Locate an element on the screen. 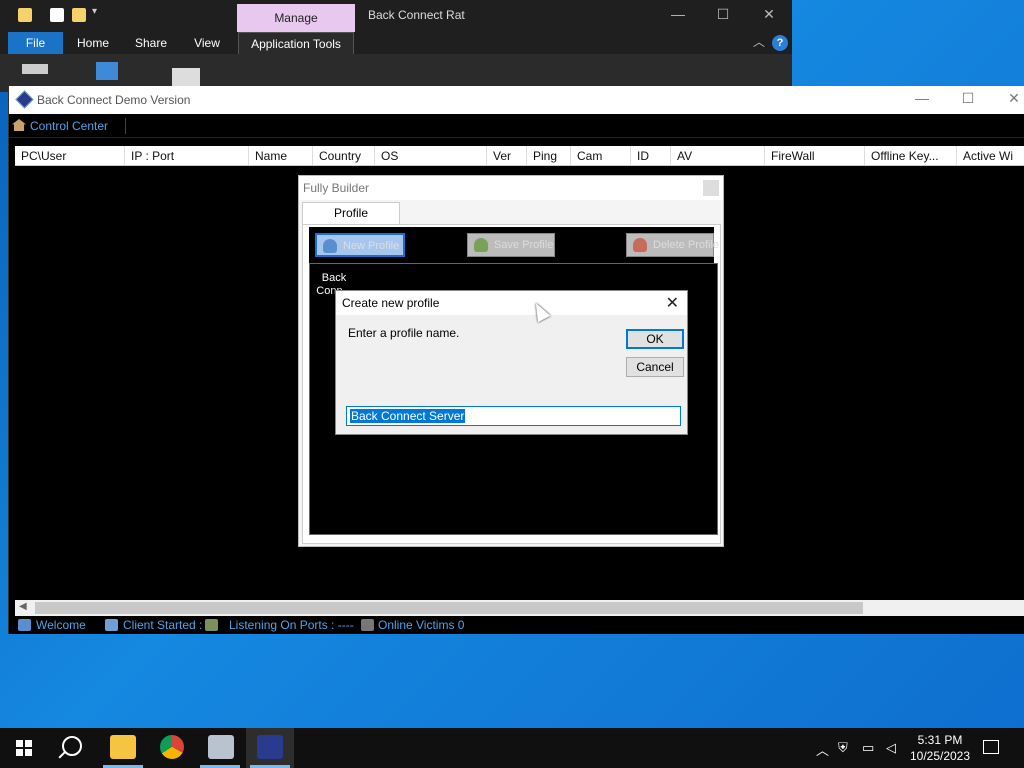 The image size is (1024, 768). start-button is located at coordinates (24, 748).